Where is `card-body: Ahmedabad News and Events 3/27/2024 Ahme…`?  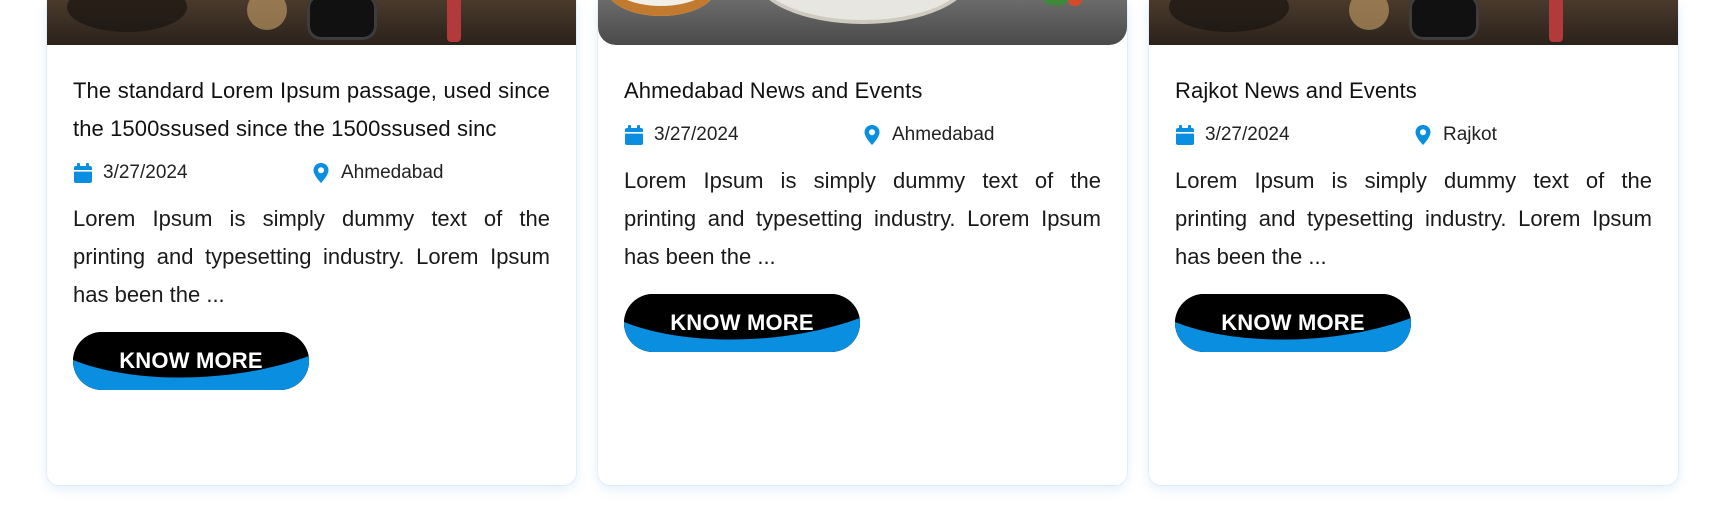
card-body: Ahmedabad News and Events 3/27/2024 Ahme… is located at coordinates (862, 212).